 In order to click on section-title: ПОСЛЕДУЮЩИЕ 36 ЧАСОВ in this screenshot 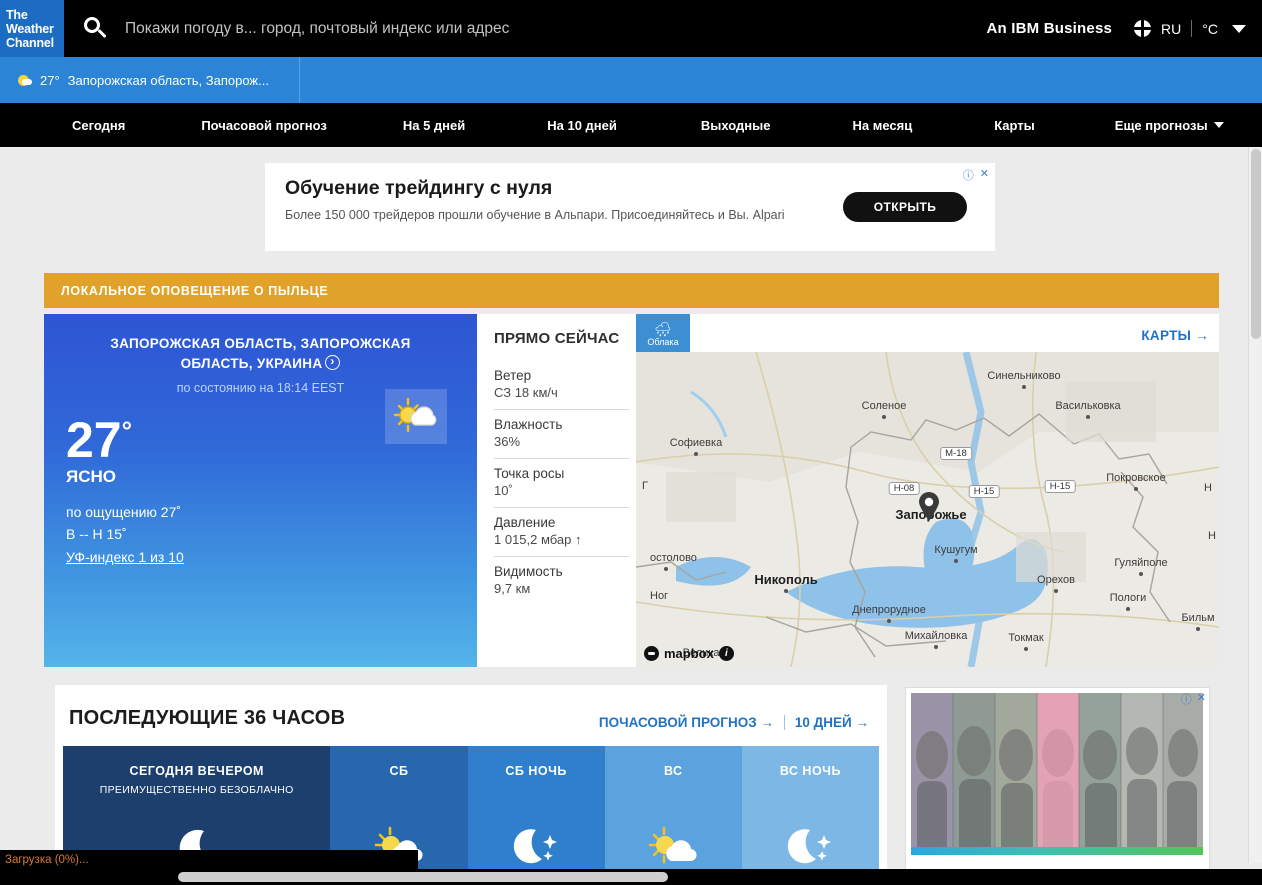, I will do `click(207, 718)`.